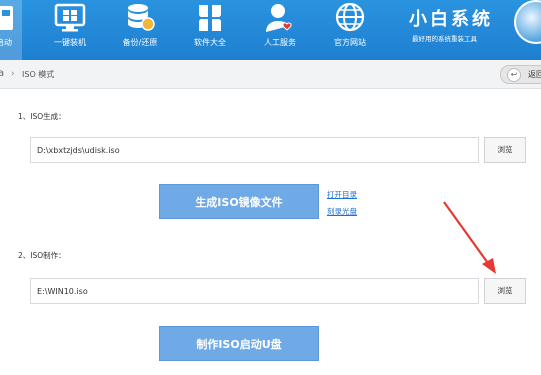 The height and width of the screenshot is (375, 541). I want to click on red-arrow-annotation, so click(469, 237).